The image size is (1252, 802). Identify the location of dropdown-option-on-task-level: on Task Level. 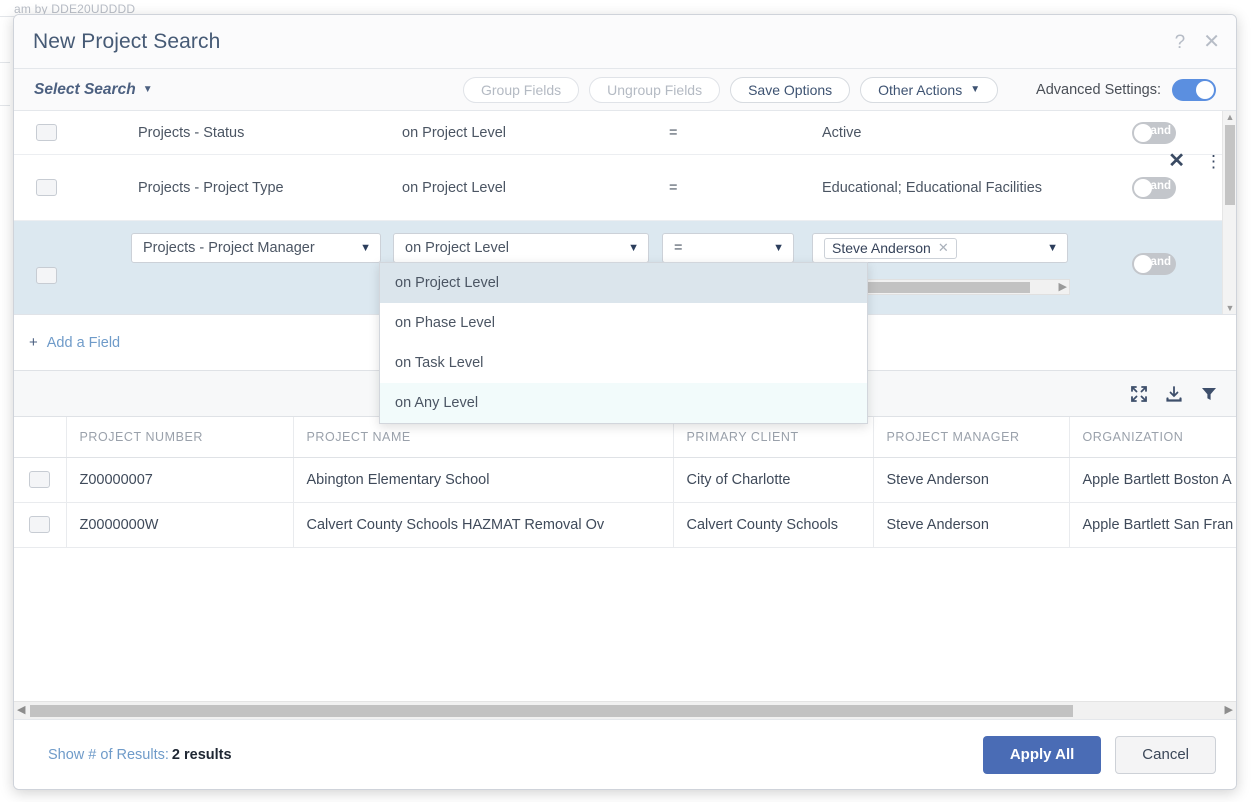
(623, 363).